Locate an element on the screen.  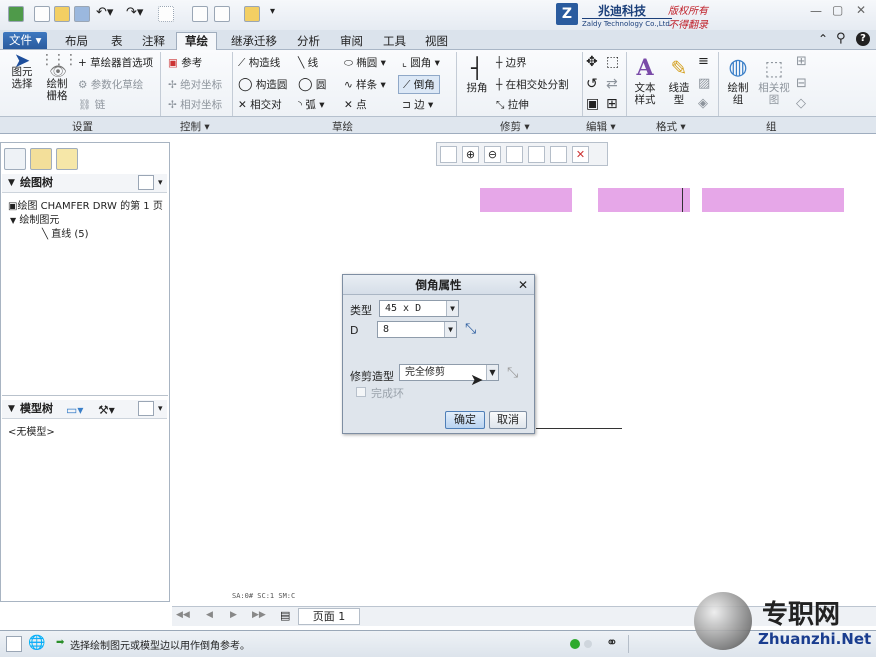
group-add-icon: ⊞ is located at coordinates (801, 61).